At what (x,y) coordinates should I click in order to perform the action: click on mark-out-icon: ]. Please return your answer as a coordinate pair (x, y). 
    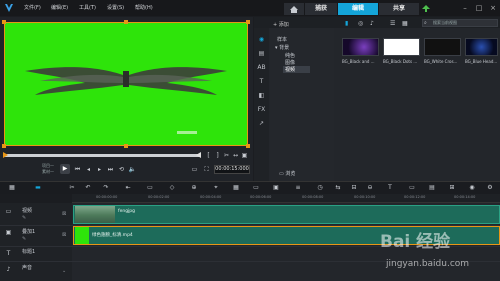
    Looking at the image, I should click on (217, 155).